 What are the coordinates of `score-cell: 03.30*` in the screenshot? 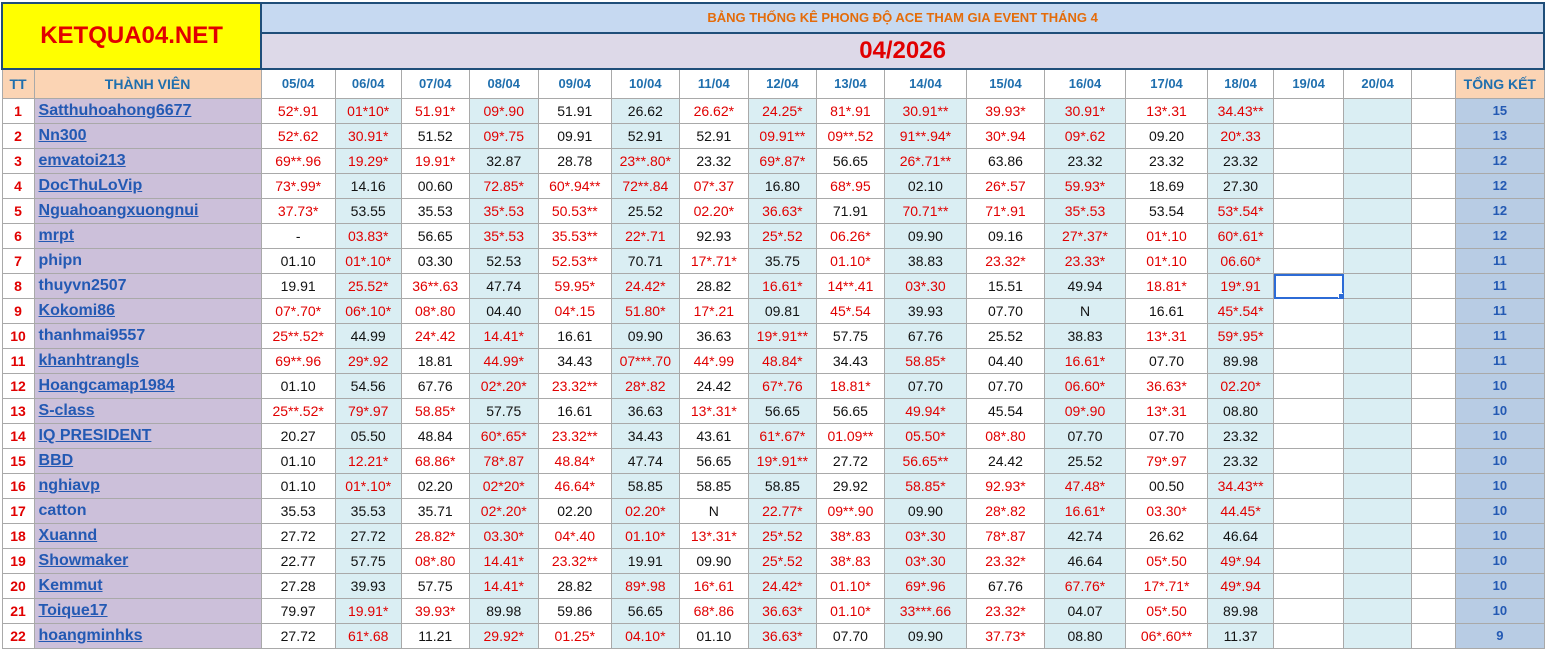 It's located at (503, 536).